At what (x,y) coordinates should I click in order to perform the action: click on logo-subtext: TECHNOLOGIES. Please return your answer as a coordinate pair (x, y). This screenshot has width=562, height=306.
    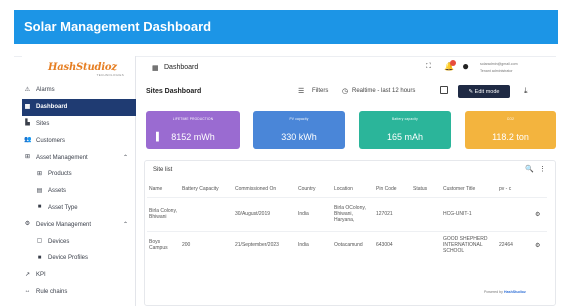
    Looking at the image, I should click on (110, 75).